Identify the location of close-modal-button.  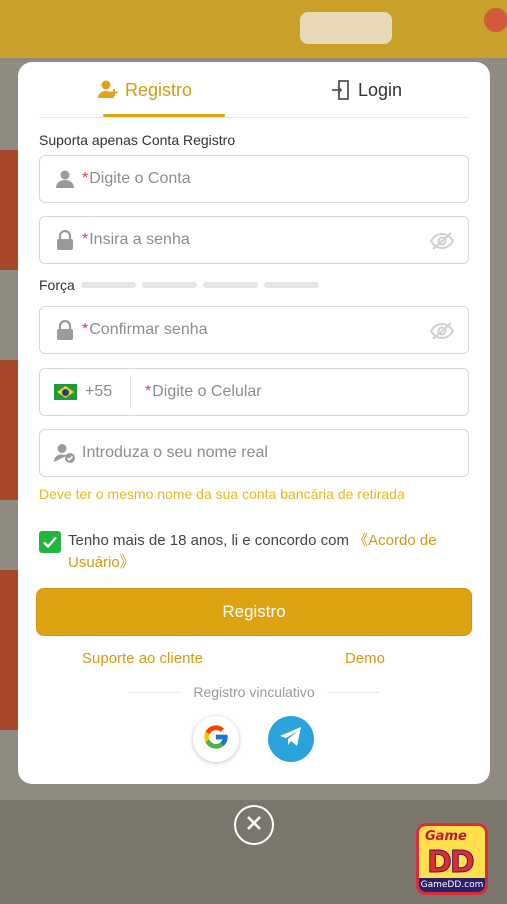
(254, 825).